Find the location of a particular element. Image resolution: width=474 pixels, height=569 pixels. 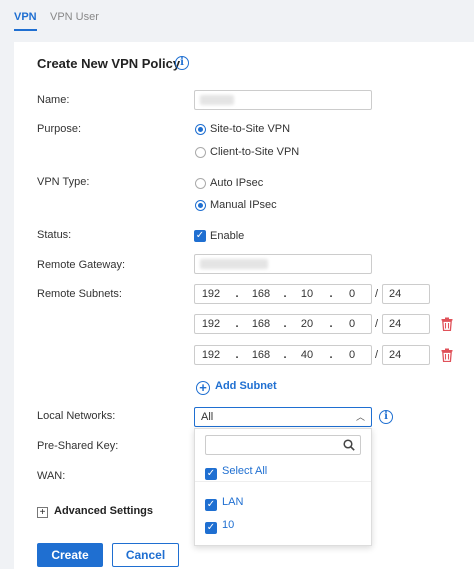

cancel-button: Cancel is located at coordinates (145, 555).